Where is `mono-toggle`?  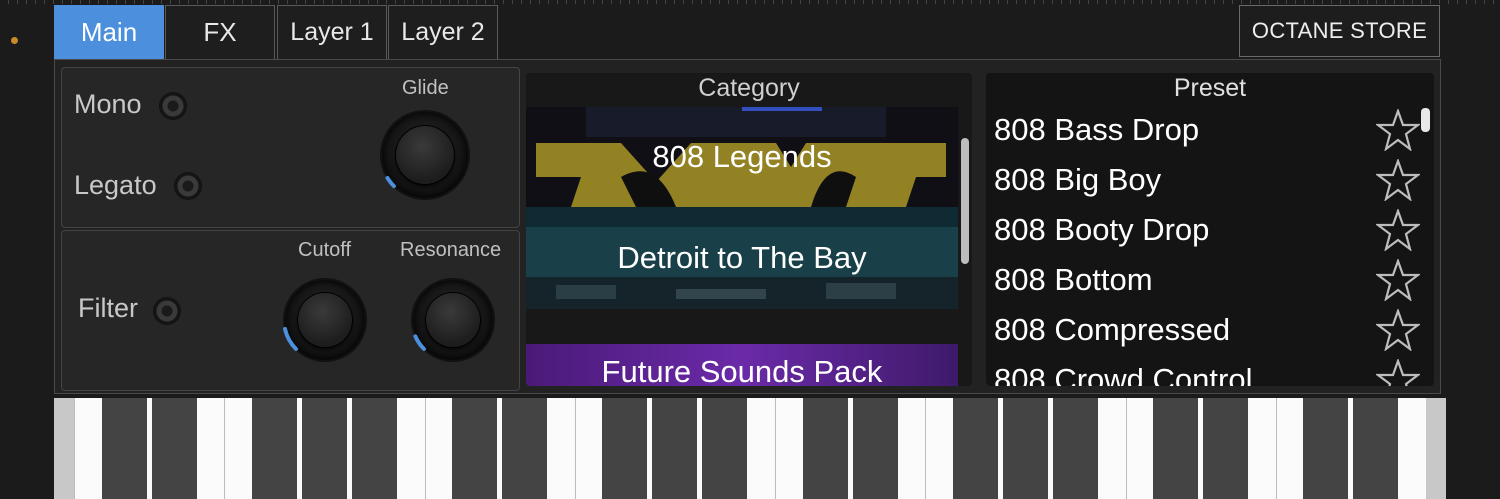
mono-toggle is located at coordinates (173, 106).